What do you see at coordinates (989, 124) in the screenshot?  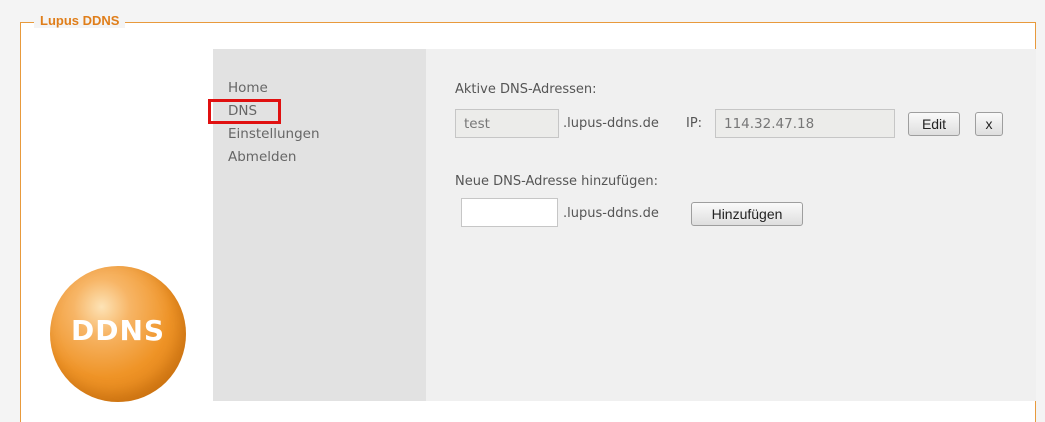 I see `delete-button: x` at bounding box center [989, 124].